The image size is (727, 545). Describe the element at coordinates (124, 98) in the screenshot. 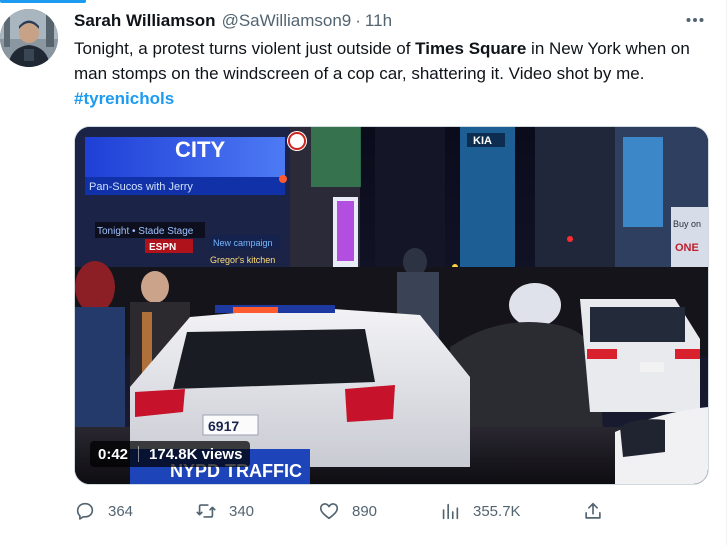

I see `hashtag-link: #tyrenichols` at that location.